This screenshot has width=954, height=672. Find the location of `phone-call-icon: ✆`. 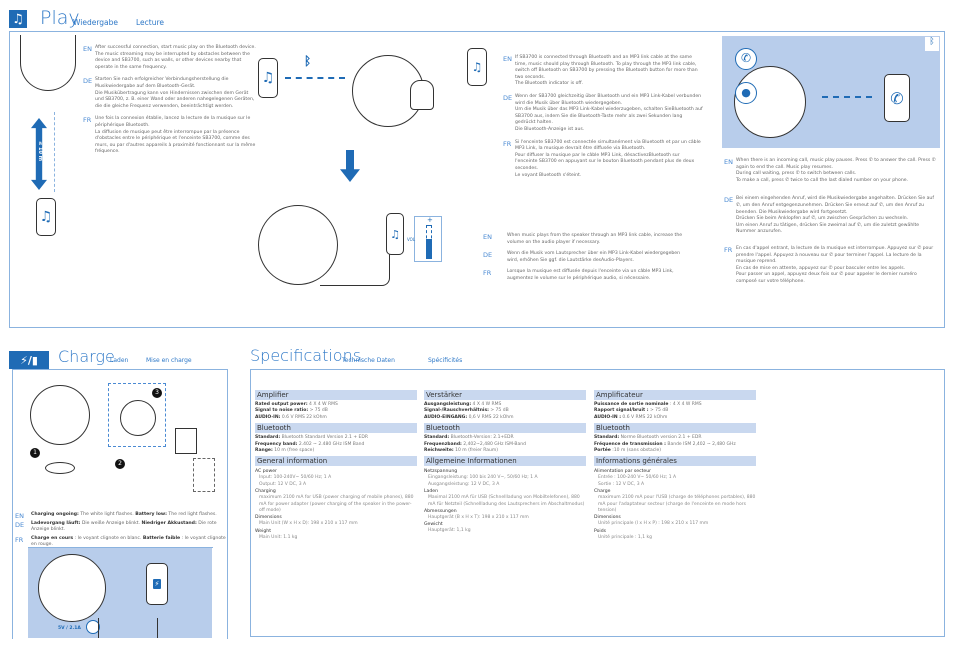

phone-call-icon: ✆ is located at coordinates (746, 59).